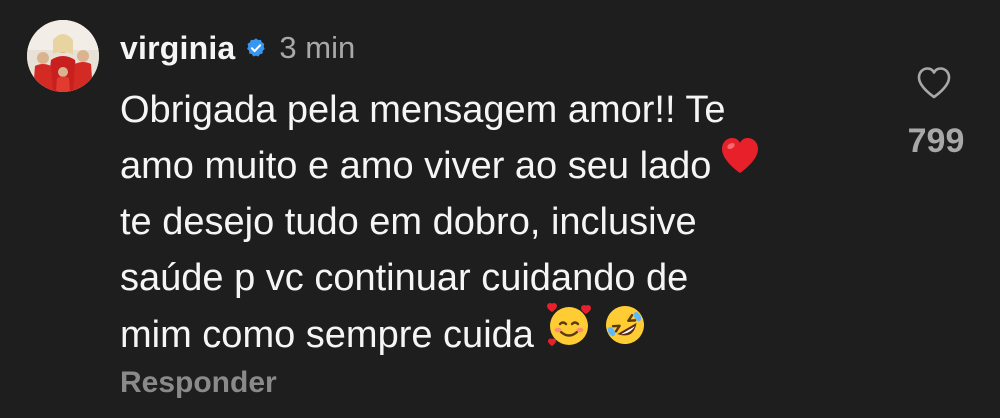 The width and height of the screenshot is (1000, 418). What do you see at coordinates (936, 115) in the screenshot?
I see `like-column: 799` at bounding box center [936, 115].